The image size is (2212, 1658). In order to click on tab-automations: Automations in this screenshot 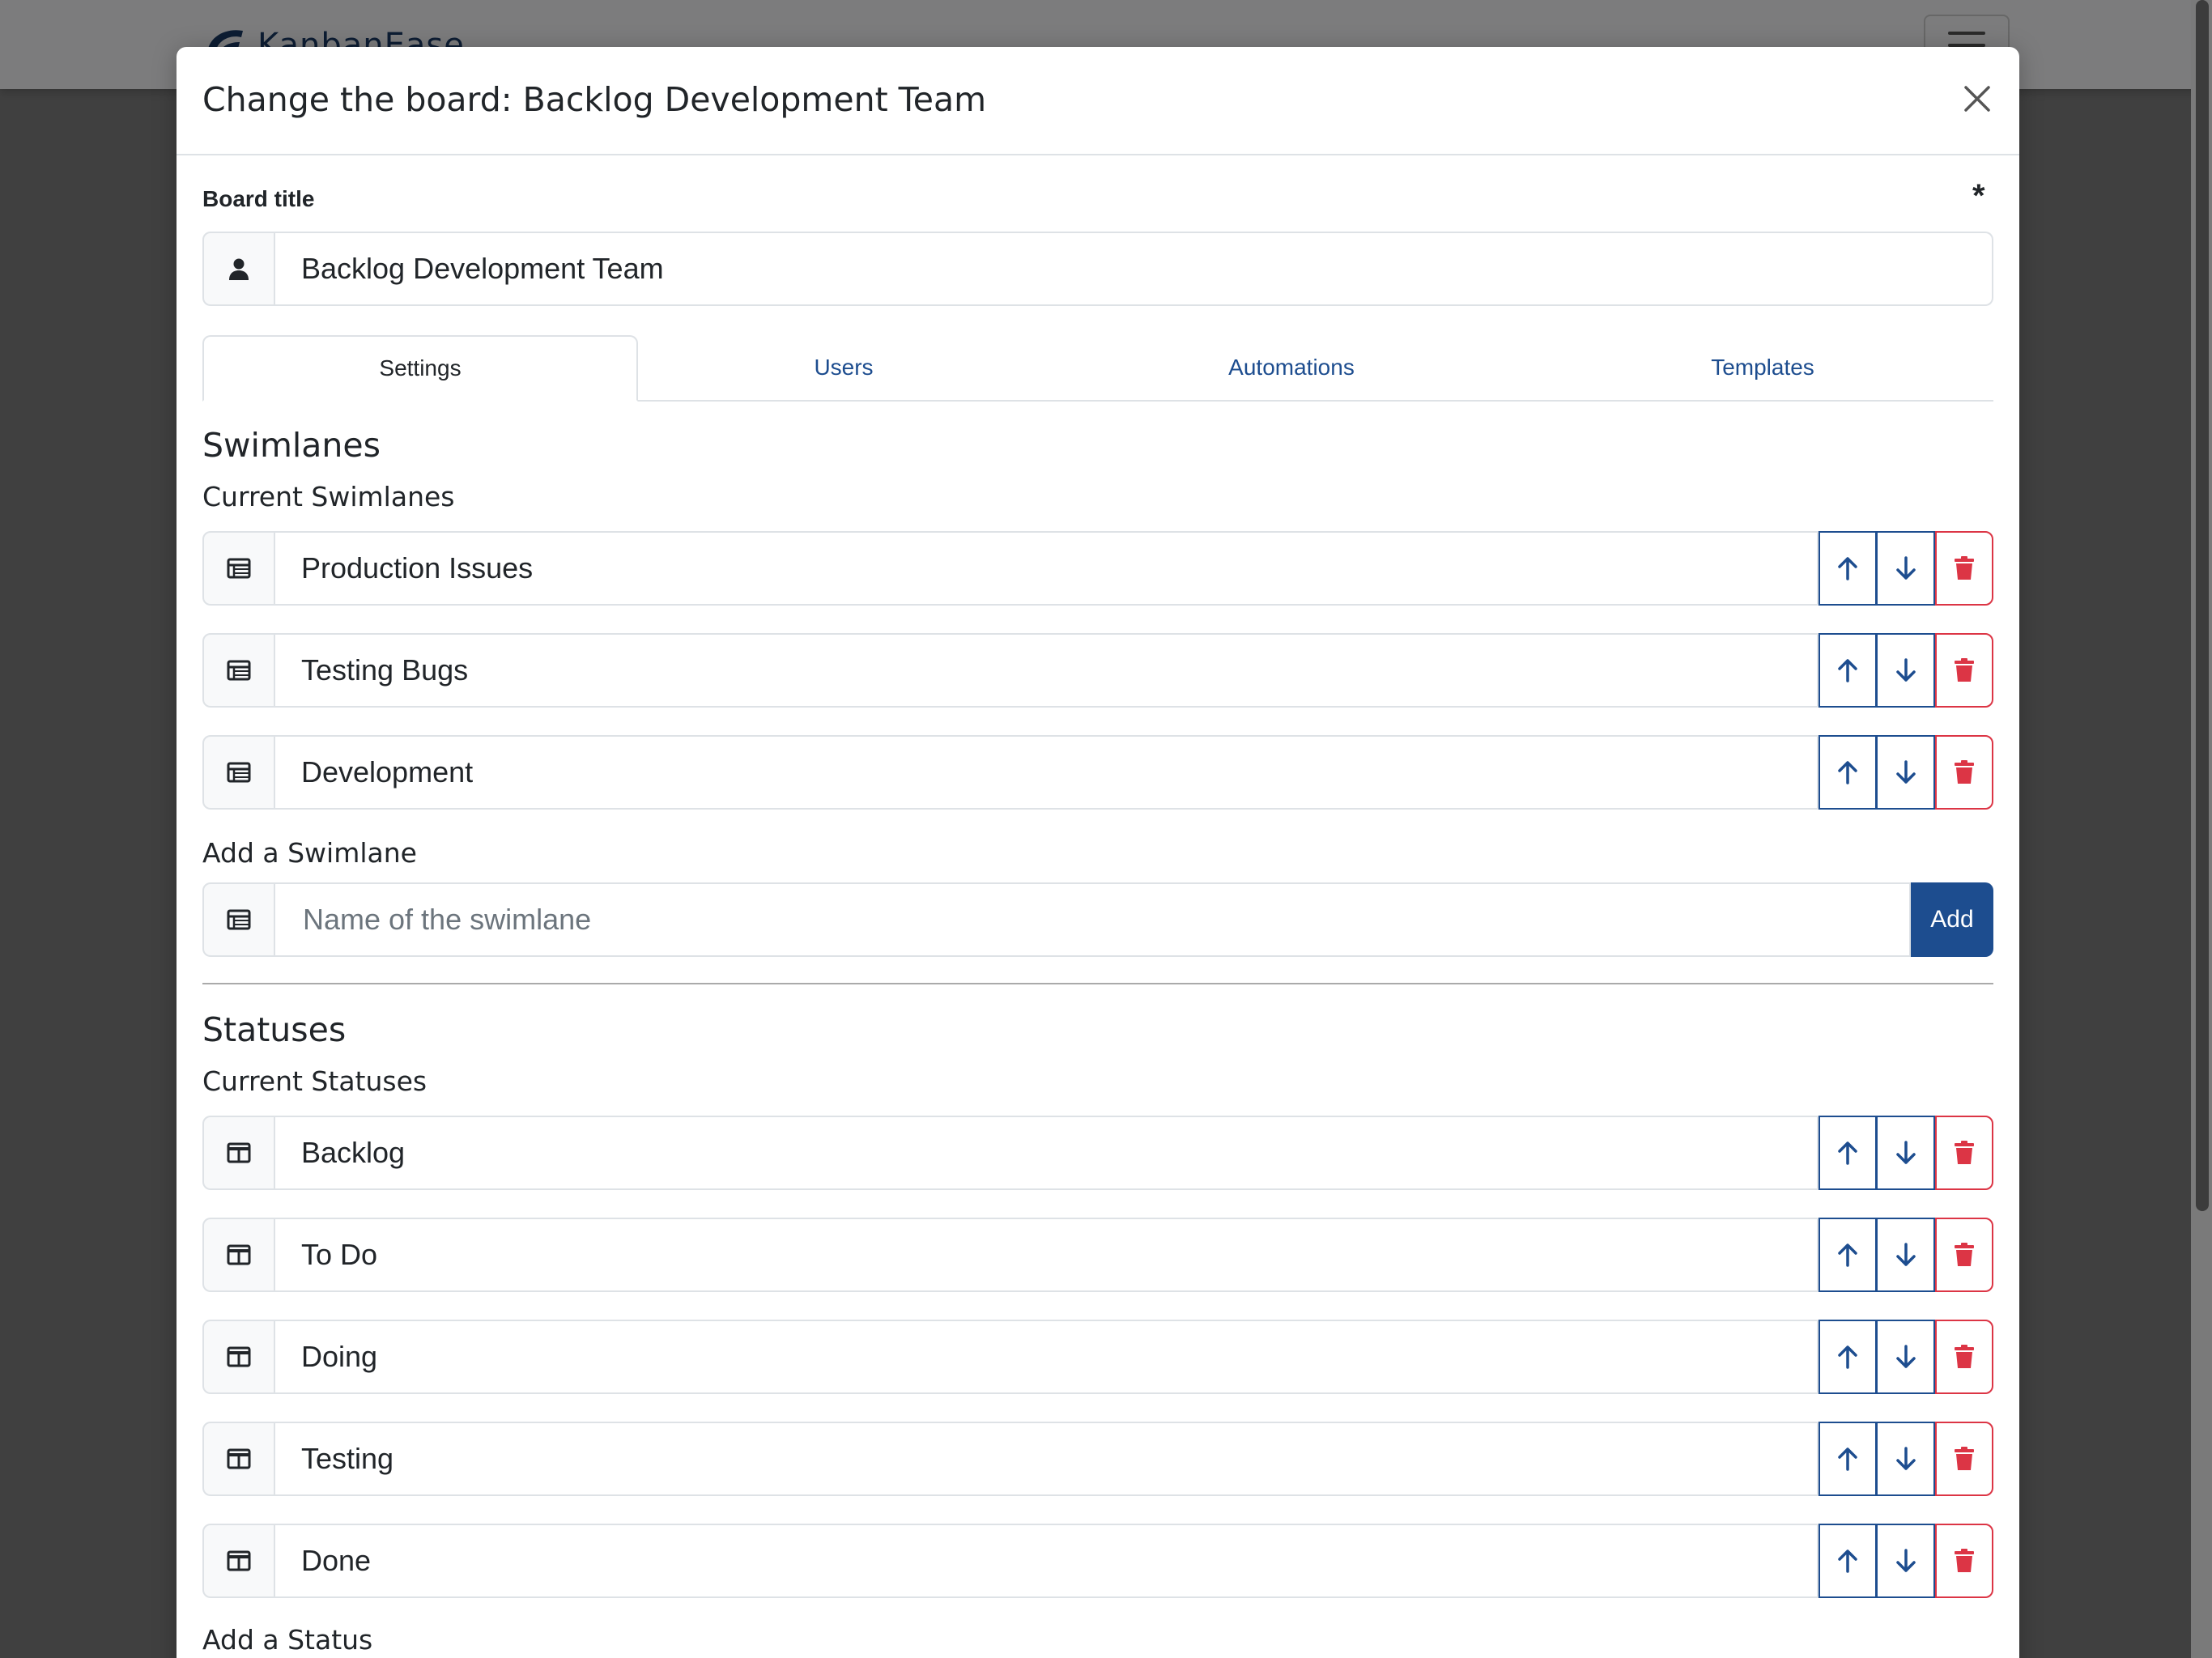, I will do `click(1291, 367)`.